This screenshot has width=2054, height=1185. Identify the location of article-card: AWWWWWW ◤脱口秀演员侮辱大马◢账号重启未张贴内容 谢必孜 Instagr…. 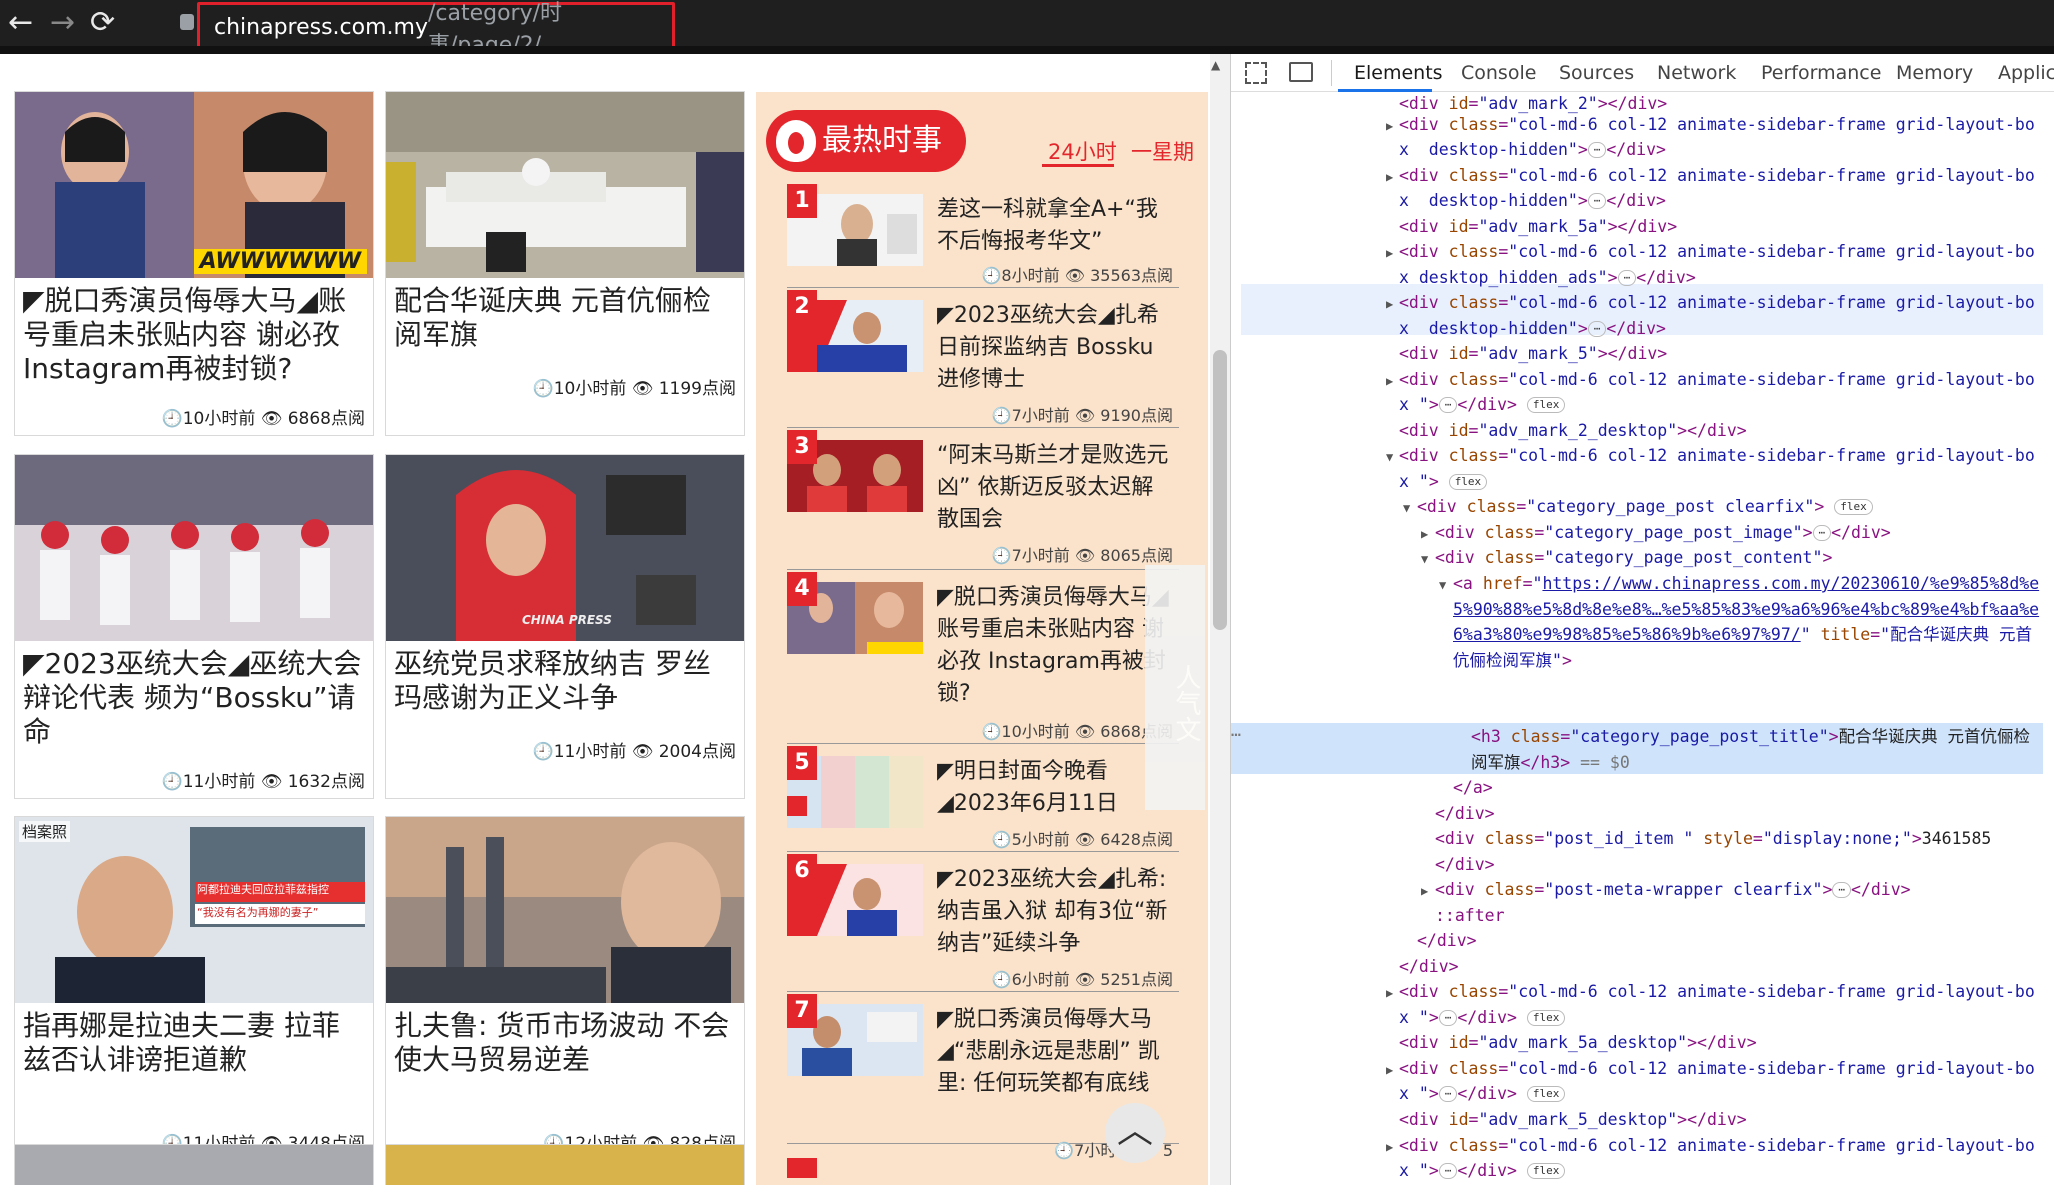
(194, 263).